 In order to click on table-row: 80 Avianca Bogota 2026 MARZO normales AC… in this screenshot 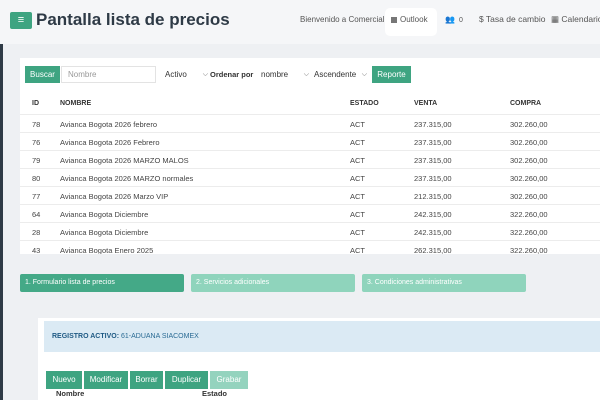, I will do `click(310, 177)`.